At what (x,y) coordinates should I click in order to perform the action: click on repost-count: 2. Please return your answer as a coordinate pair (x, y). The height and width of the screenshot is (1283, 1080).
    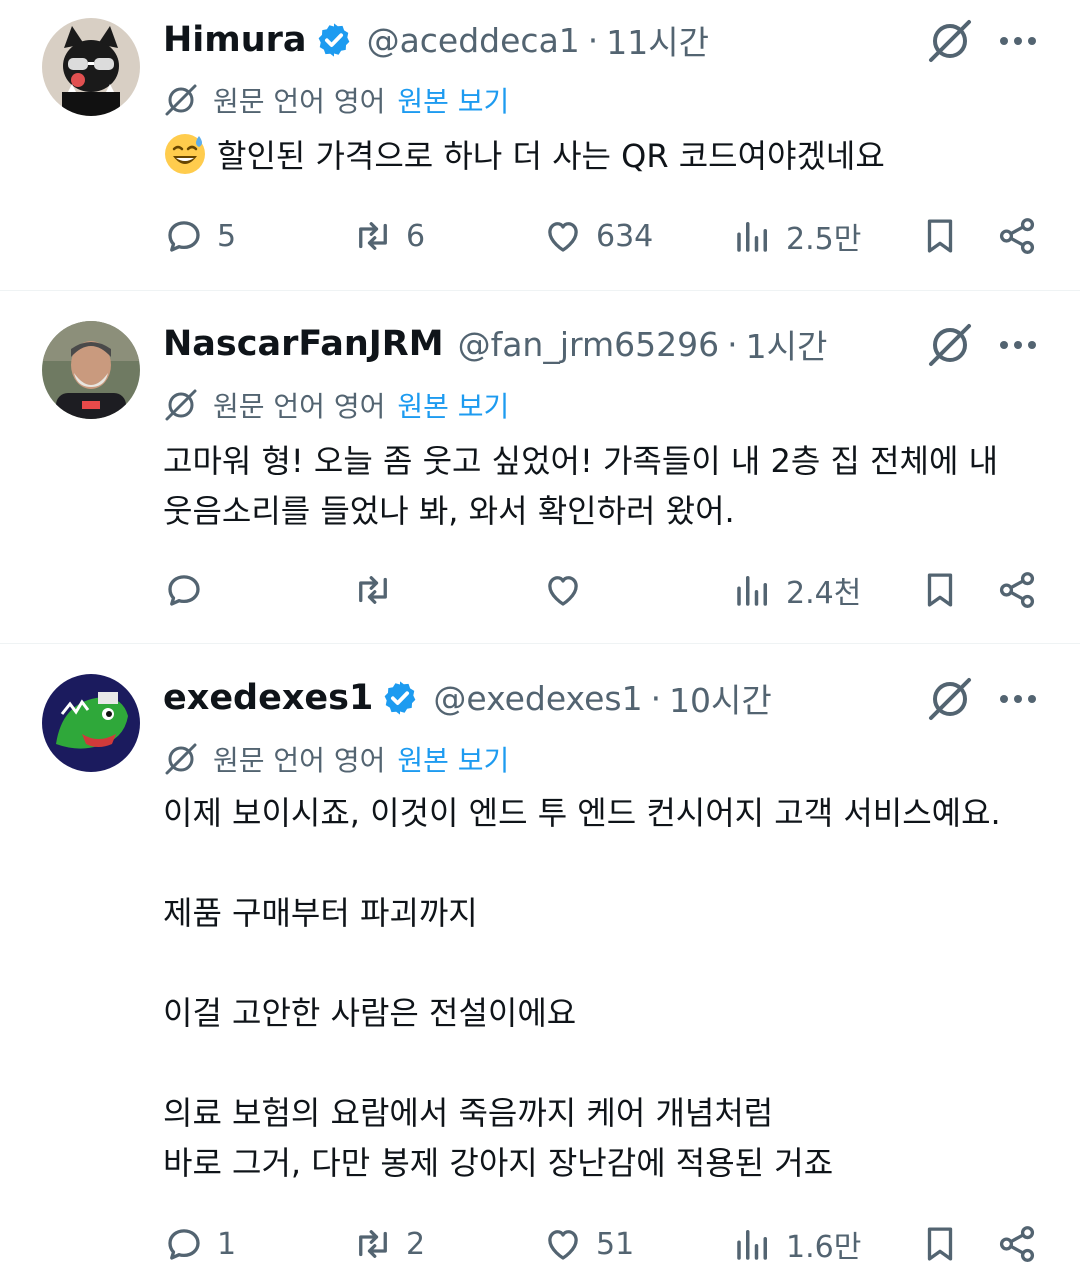
    Looking at the image, I should click on (416, 1244).